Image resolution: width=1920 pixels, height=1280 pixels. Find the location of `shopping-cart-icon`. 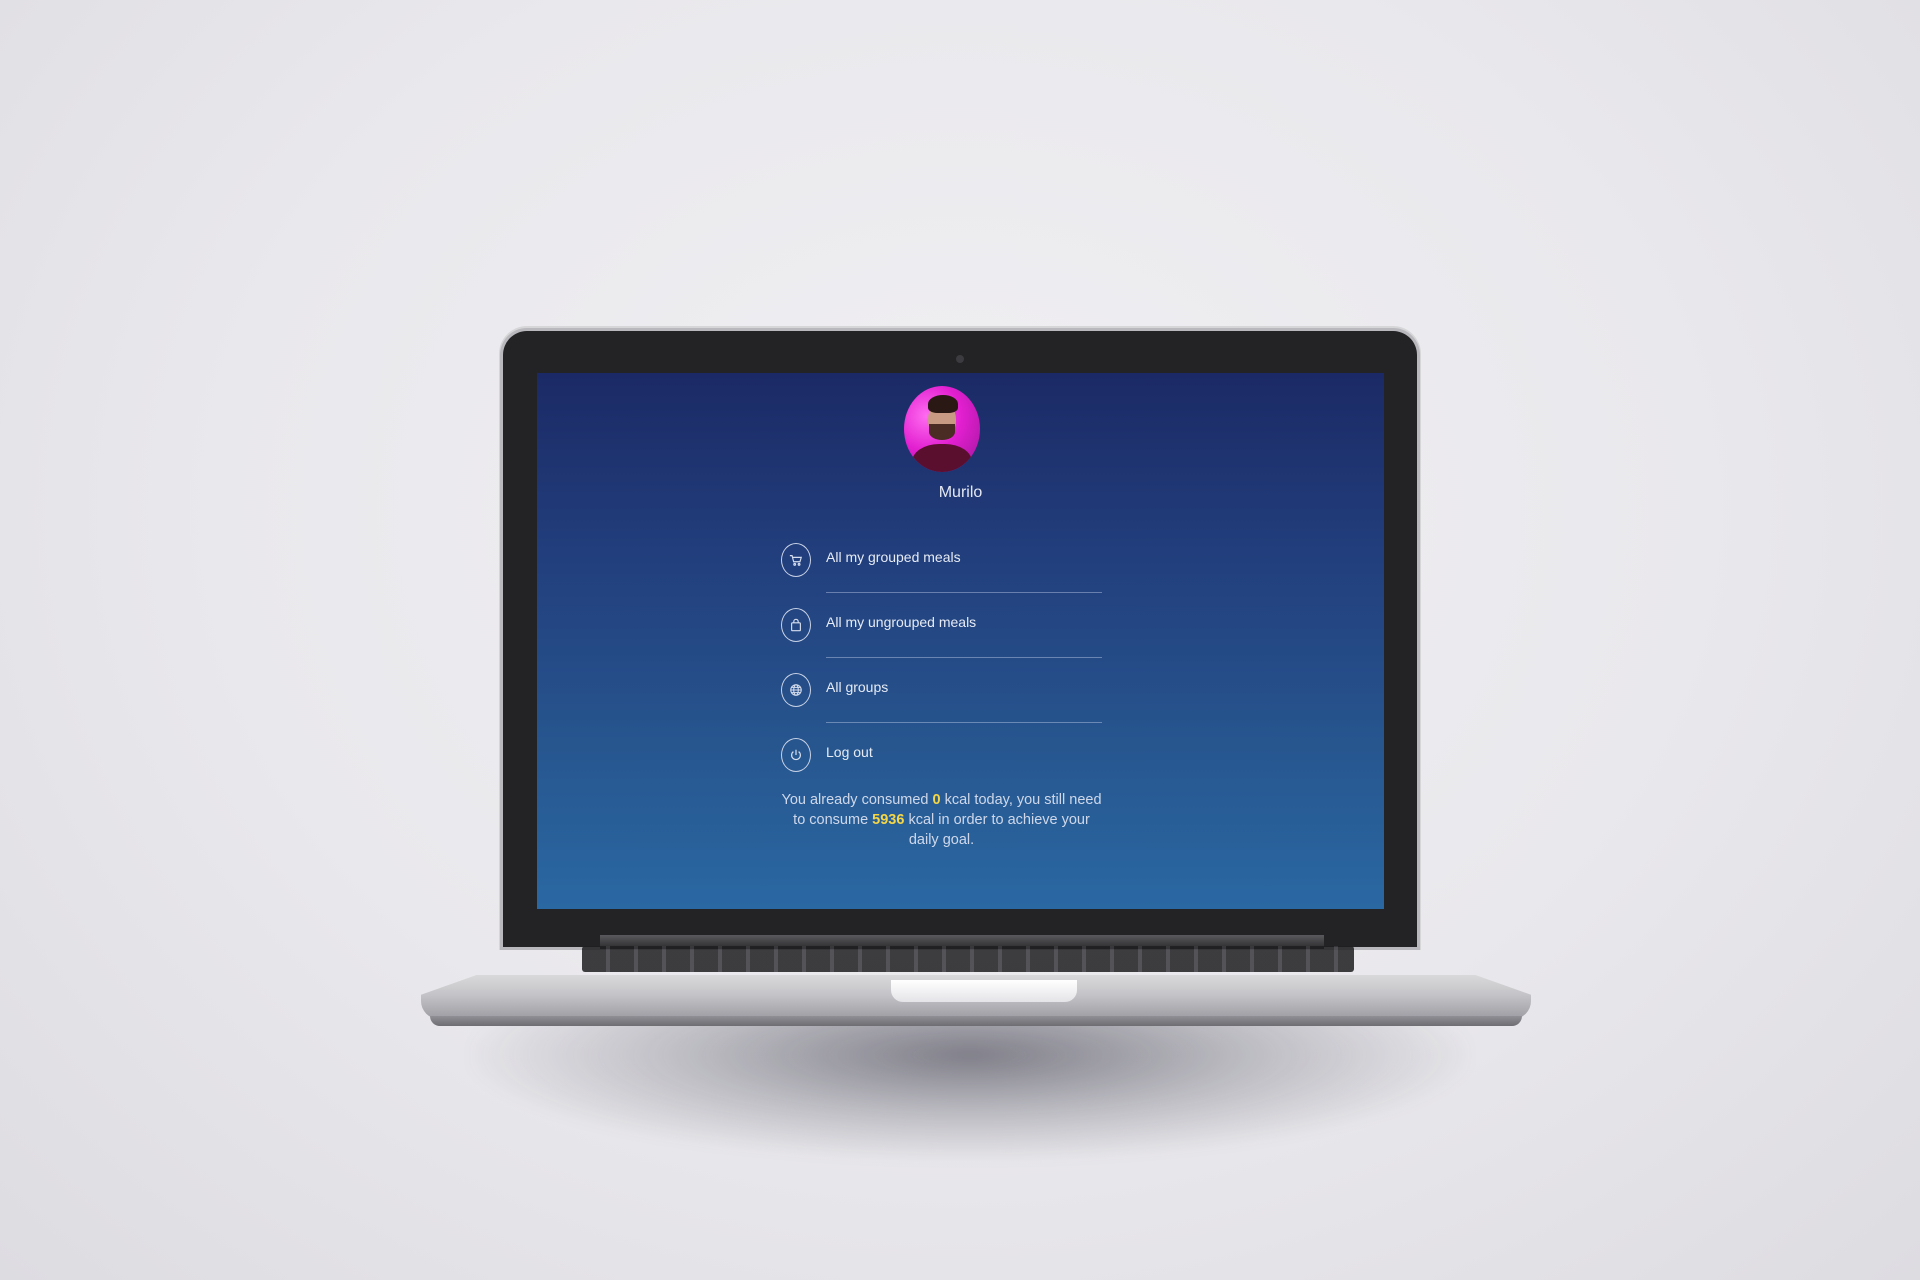

shopping-cart-icon is located at coordinates (796, 560).